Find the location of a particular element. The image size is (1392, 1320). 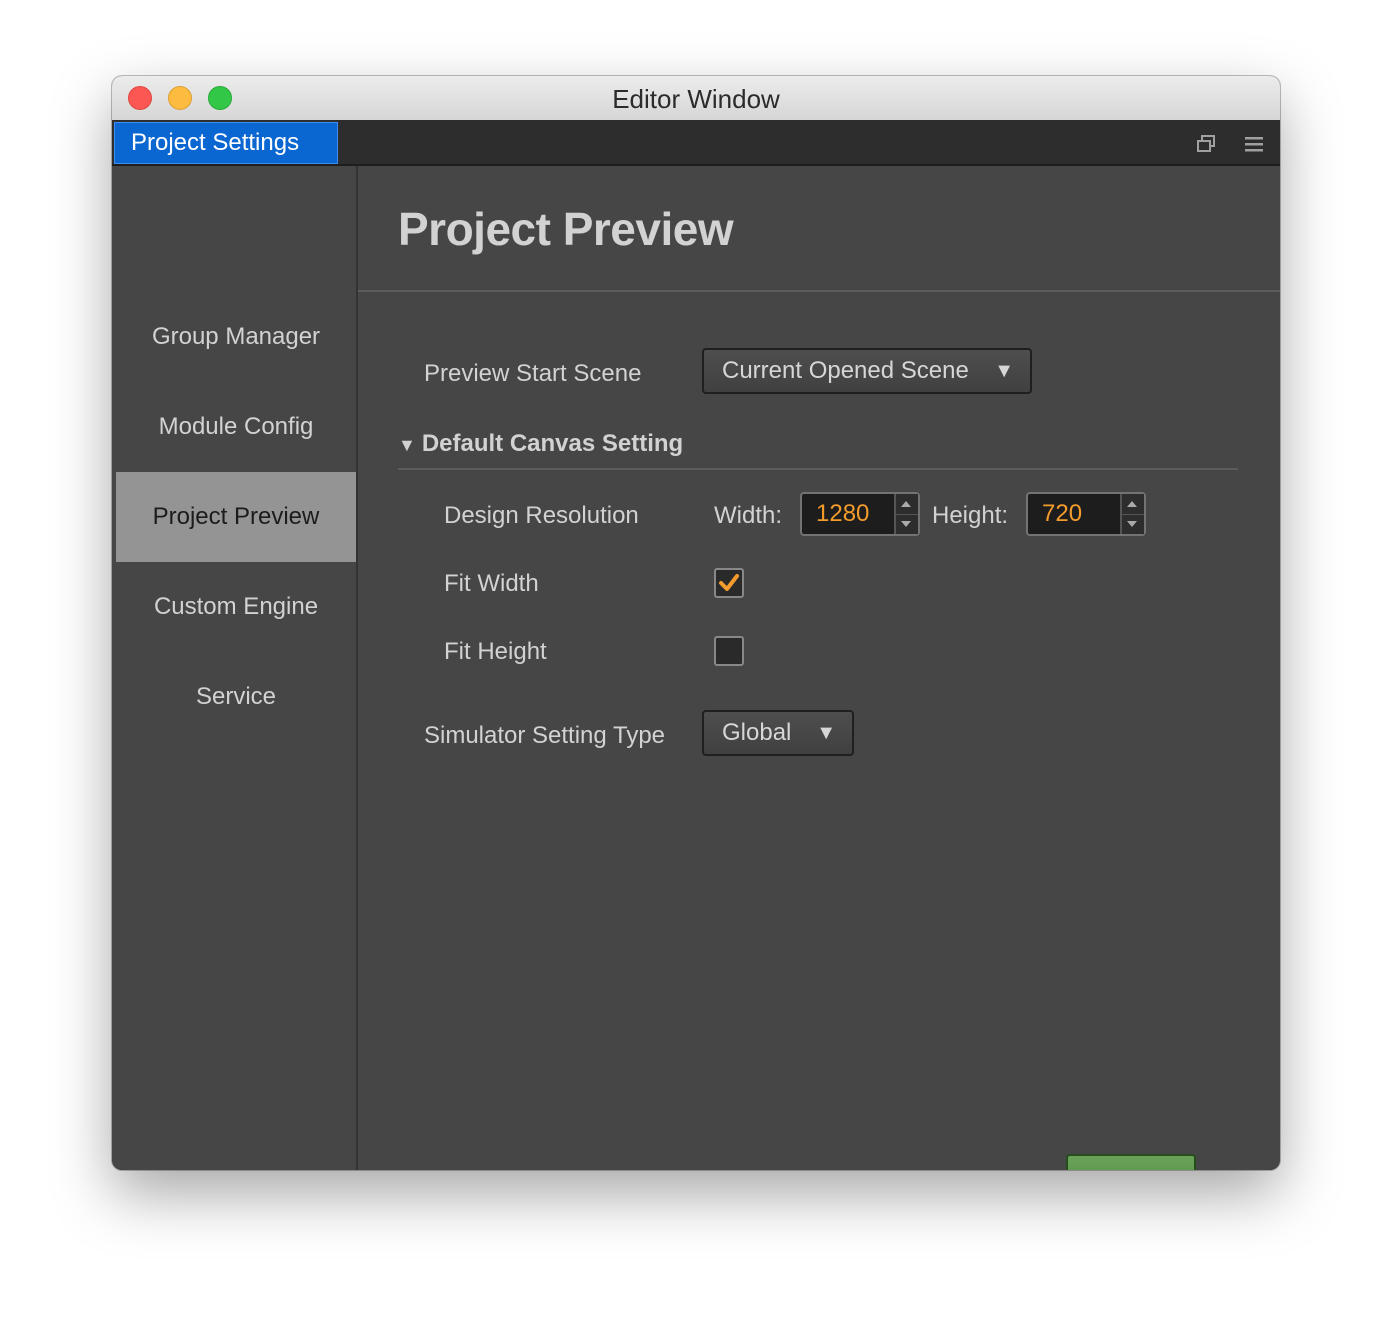

default-canvas-section-title: Default Canvas Setting is located at coordinates (552, 443).